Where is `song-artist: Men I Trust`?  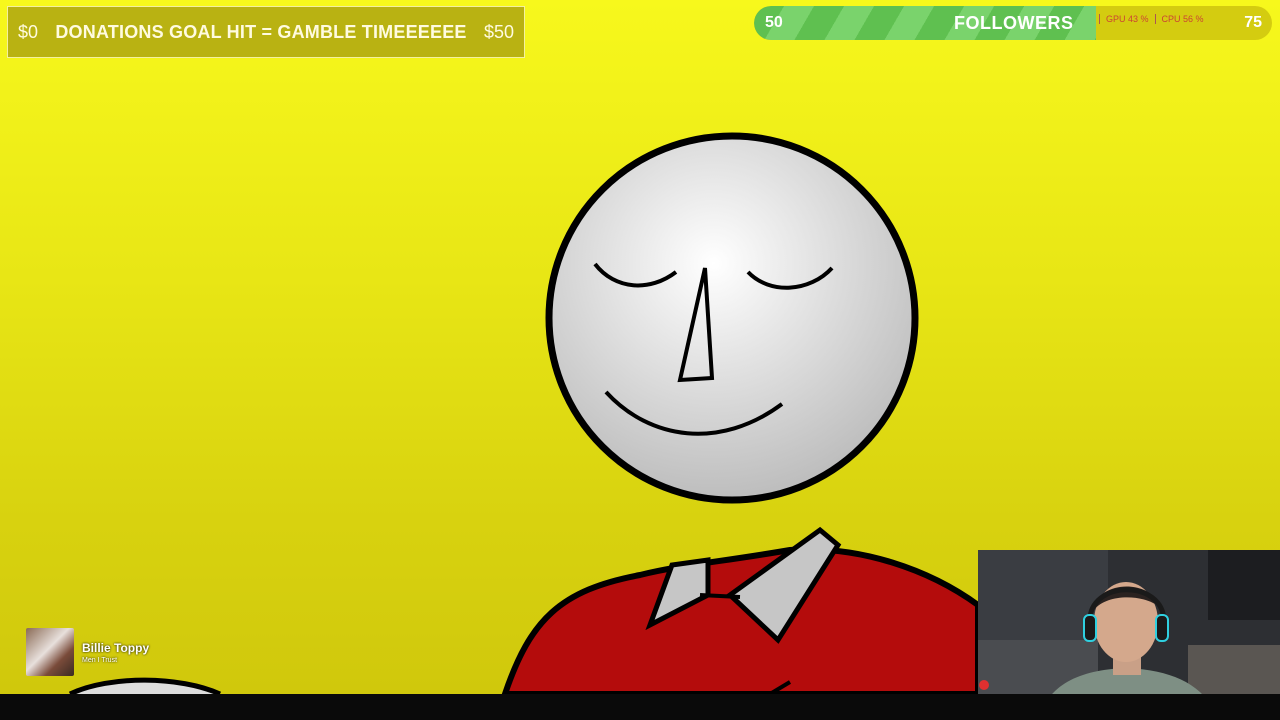 song-artist: Men I Trust is located at coordinates (100, 660).